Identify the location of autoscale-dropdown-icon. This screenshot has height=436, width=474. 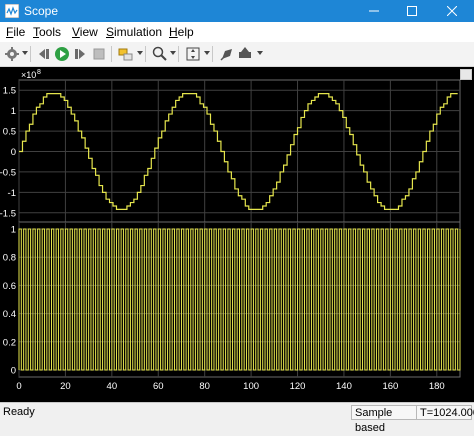
(207, 53).